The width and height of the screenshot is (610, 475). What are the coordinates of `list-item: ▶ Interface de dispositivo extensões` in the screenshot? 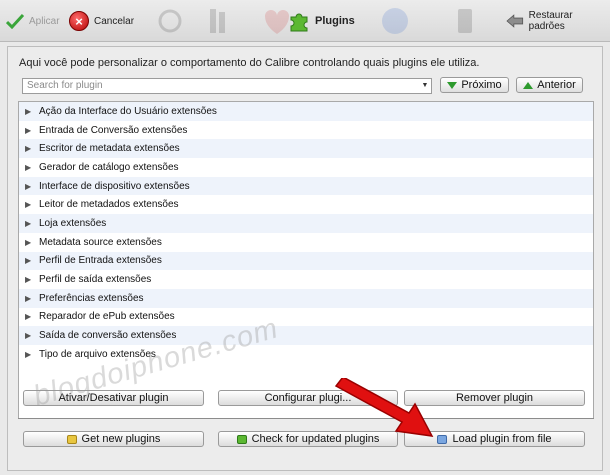 It's located at (306, 186).